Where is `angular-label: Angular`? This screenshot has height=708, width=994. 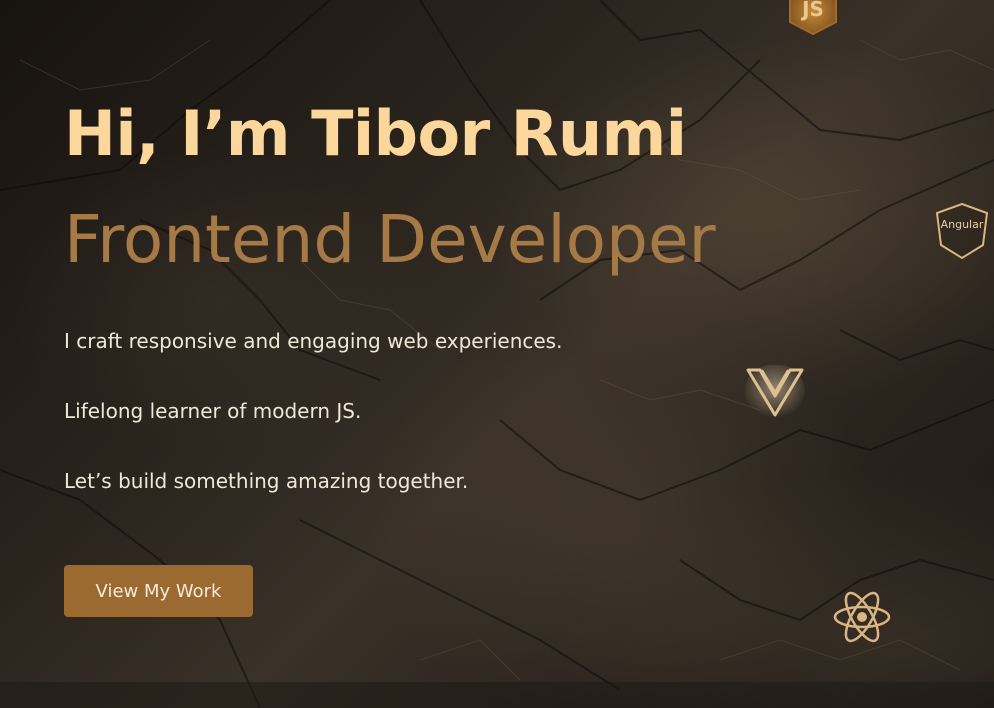
angular-label: Angular is located at coordinates (962, 224).